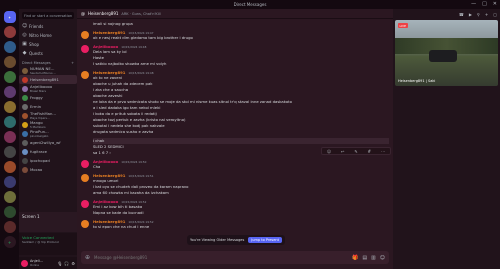  I want to click on dm-text: Froggy, so click(36, 97).